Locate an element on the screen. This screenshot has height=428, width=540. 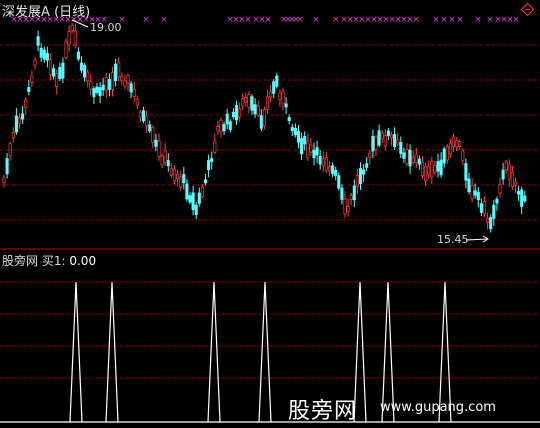
chart-title: 深发展A (日线) is located at coordinates (46, 10).